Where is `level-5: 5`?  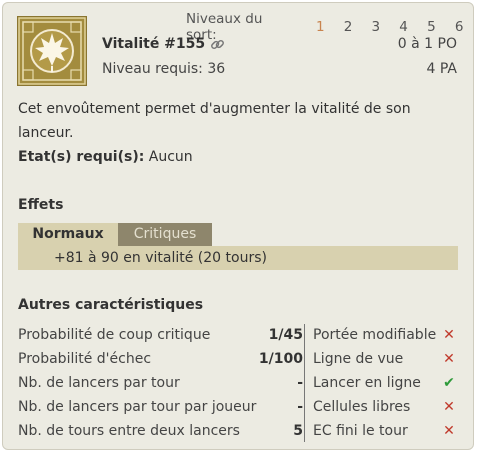 level-5: 5 is located at coordinates (431, 27).